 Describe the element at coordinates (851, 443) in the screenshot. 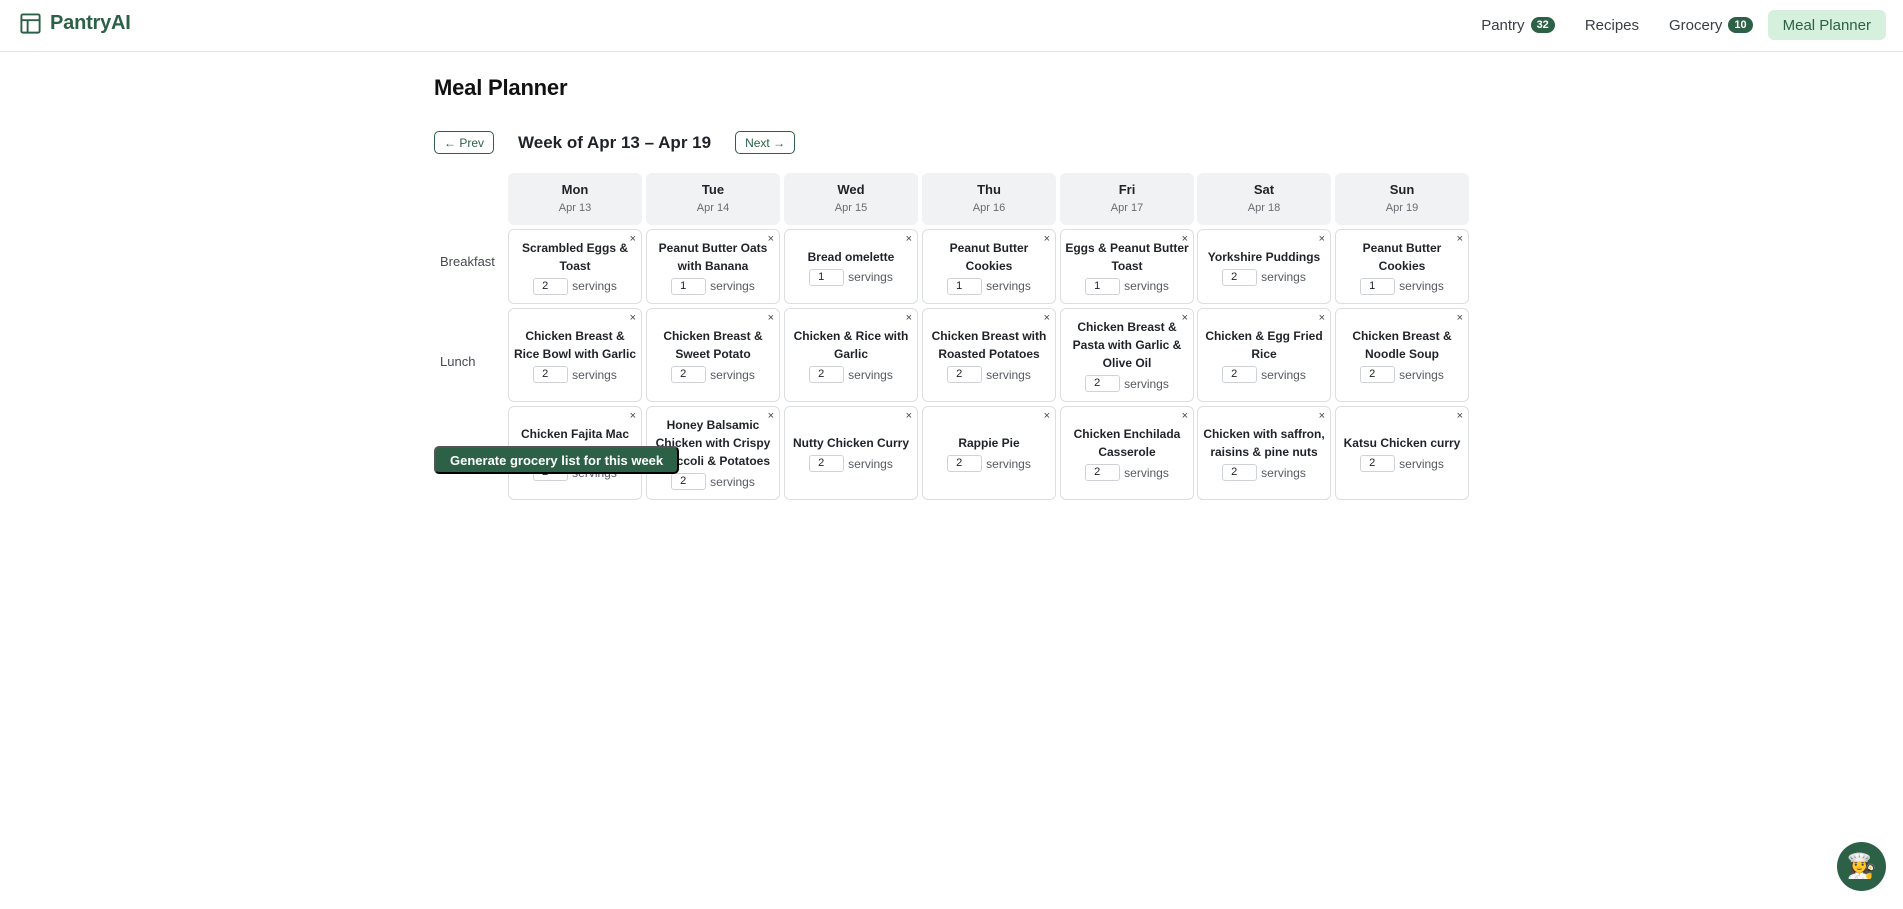

I see `recipe-name: Nutty Chicken Curry` at that location.